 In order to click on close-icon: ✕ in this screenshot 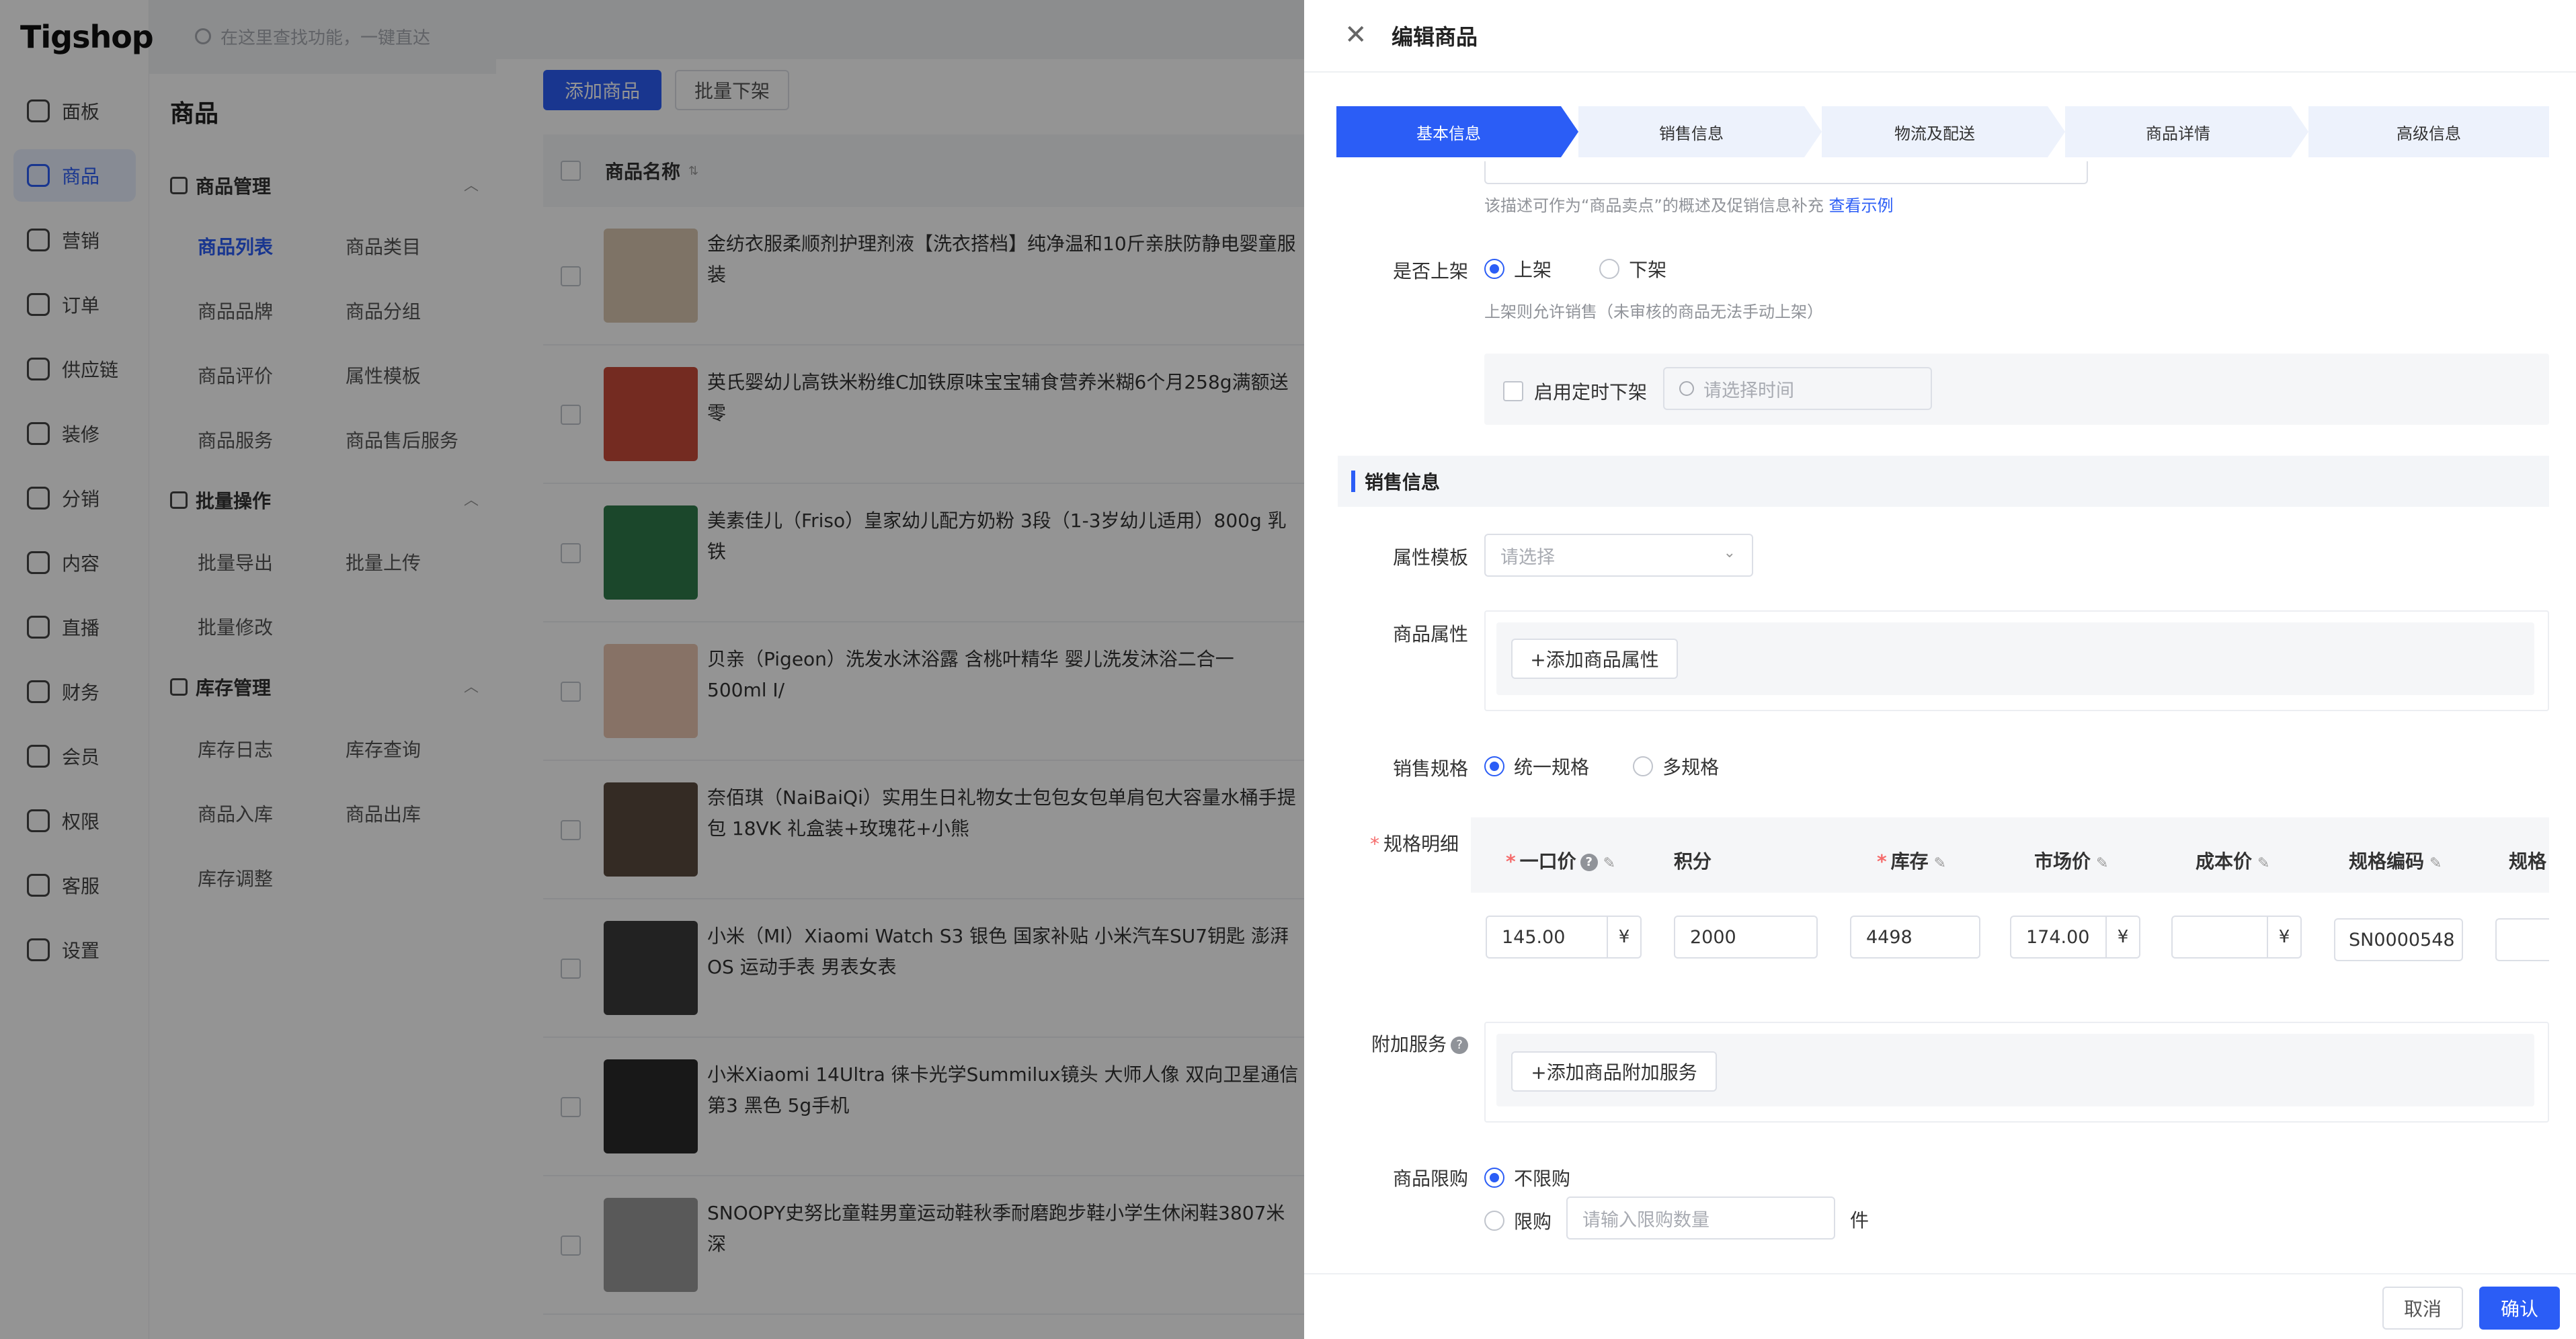, I will do `click(1355, 35)`.